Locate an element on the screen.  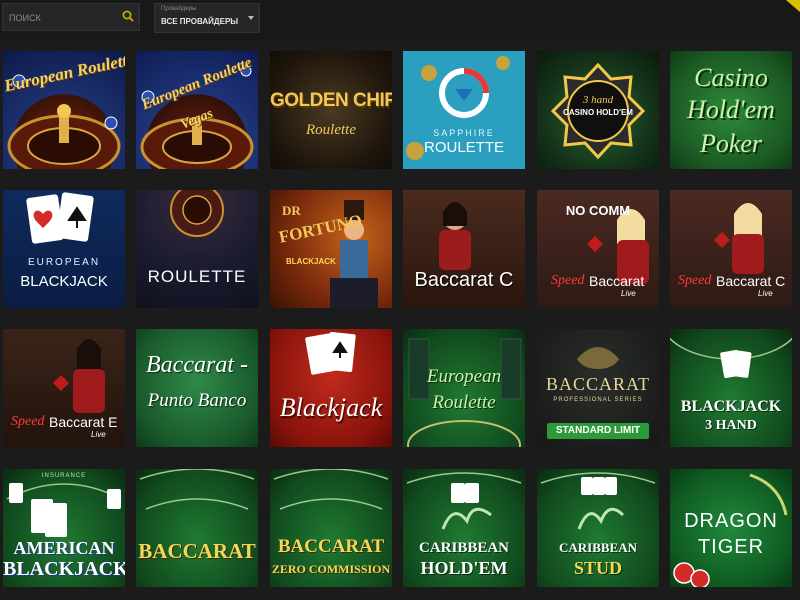
game-tile-casino-holdem-poker: Casino Hold'em Poker is located at coordinates (731, 110).